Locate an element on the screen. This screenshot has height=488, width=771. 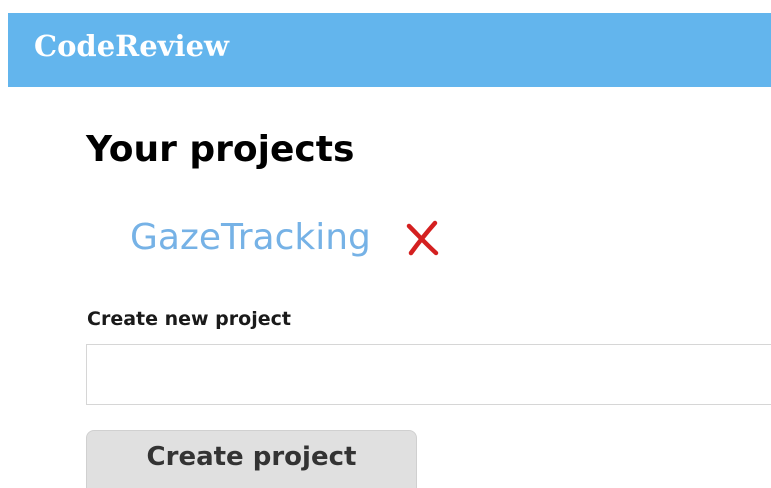
page-title: Your projects is located at coordinates (220, 149).